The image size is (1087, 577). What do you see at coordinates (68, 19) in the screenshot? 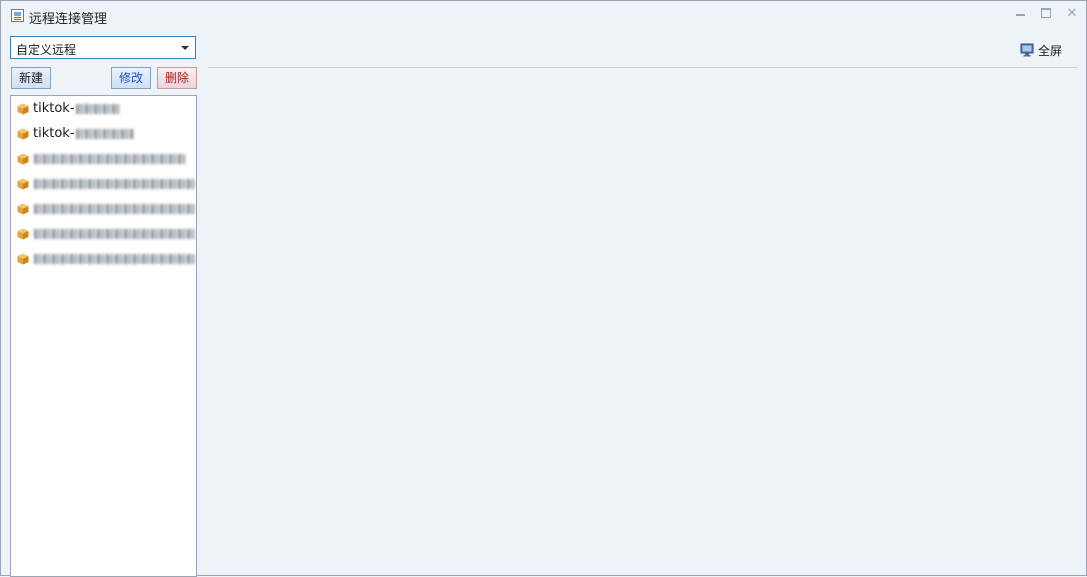
I see `window-title: 远程连接管理` at bounding box center [68, 19].